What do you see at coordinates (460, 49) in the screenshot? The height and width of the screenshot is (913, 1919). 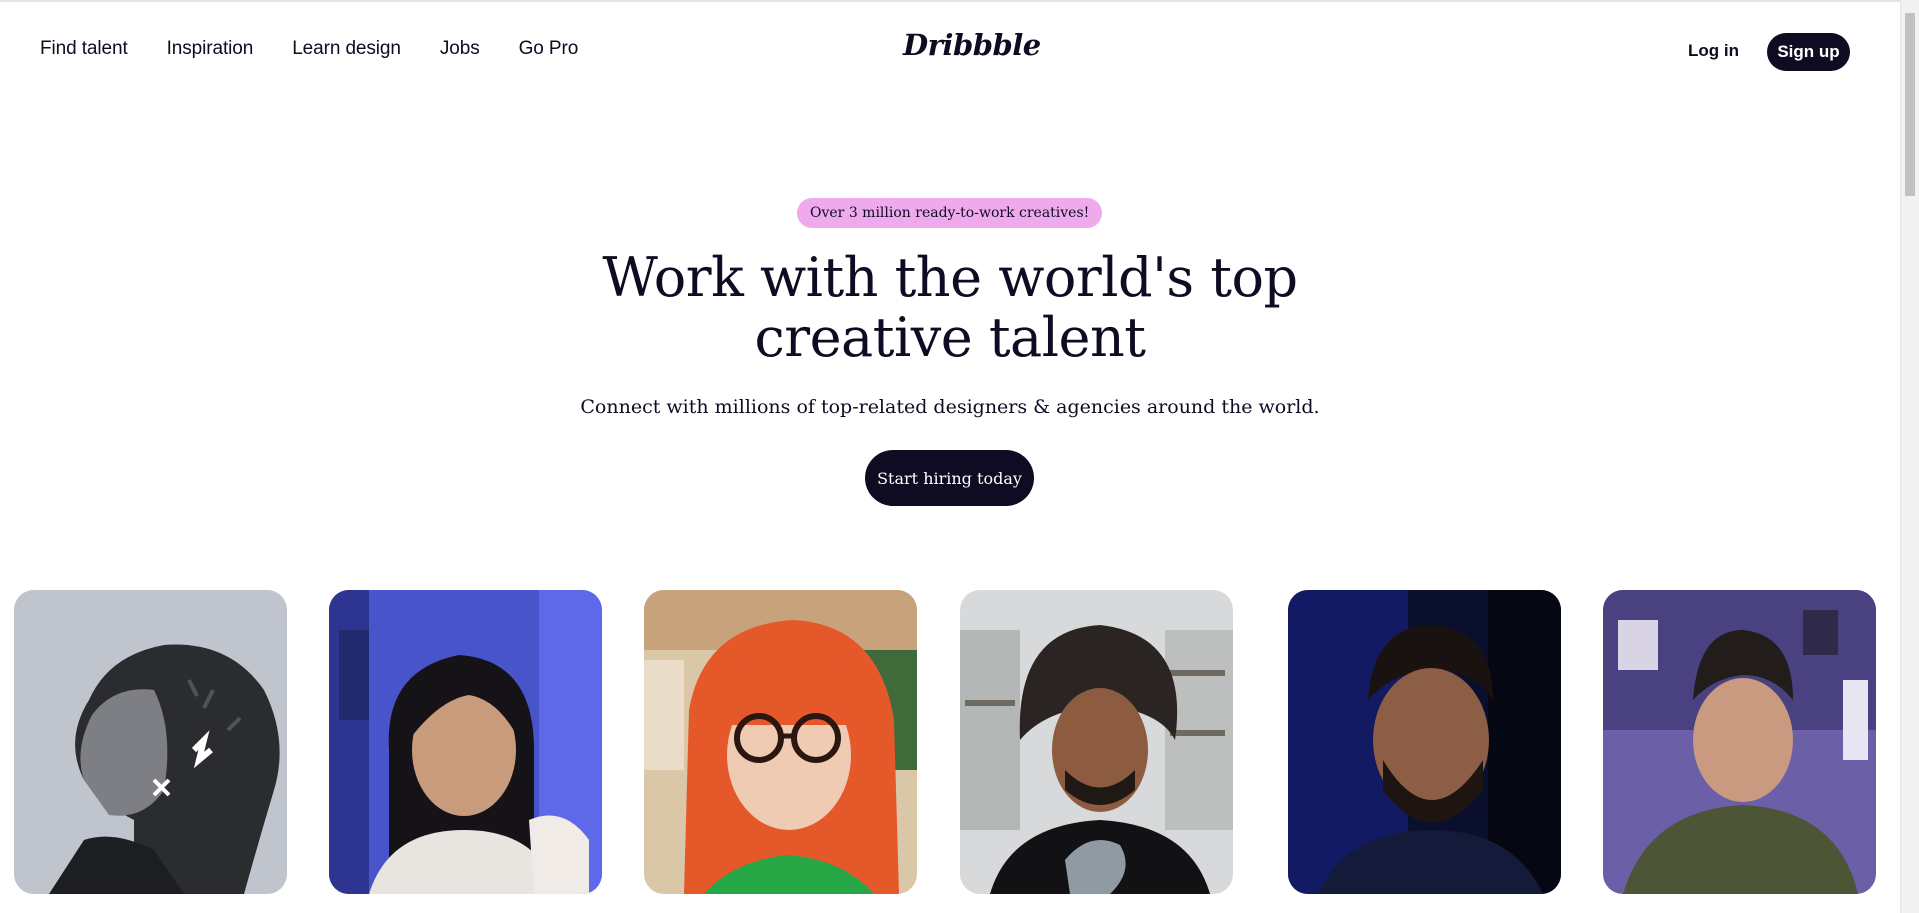 I see `nav-jobs: Jobs` at bounding box center [460, 49].